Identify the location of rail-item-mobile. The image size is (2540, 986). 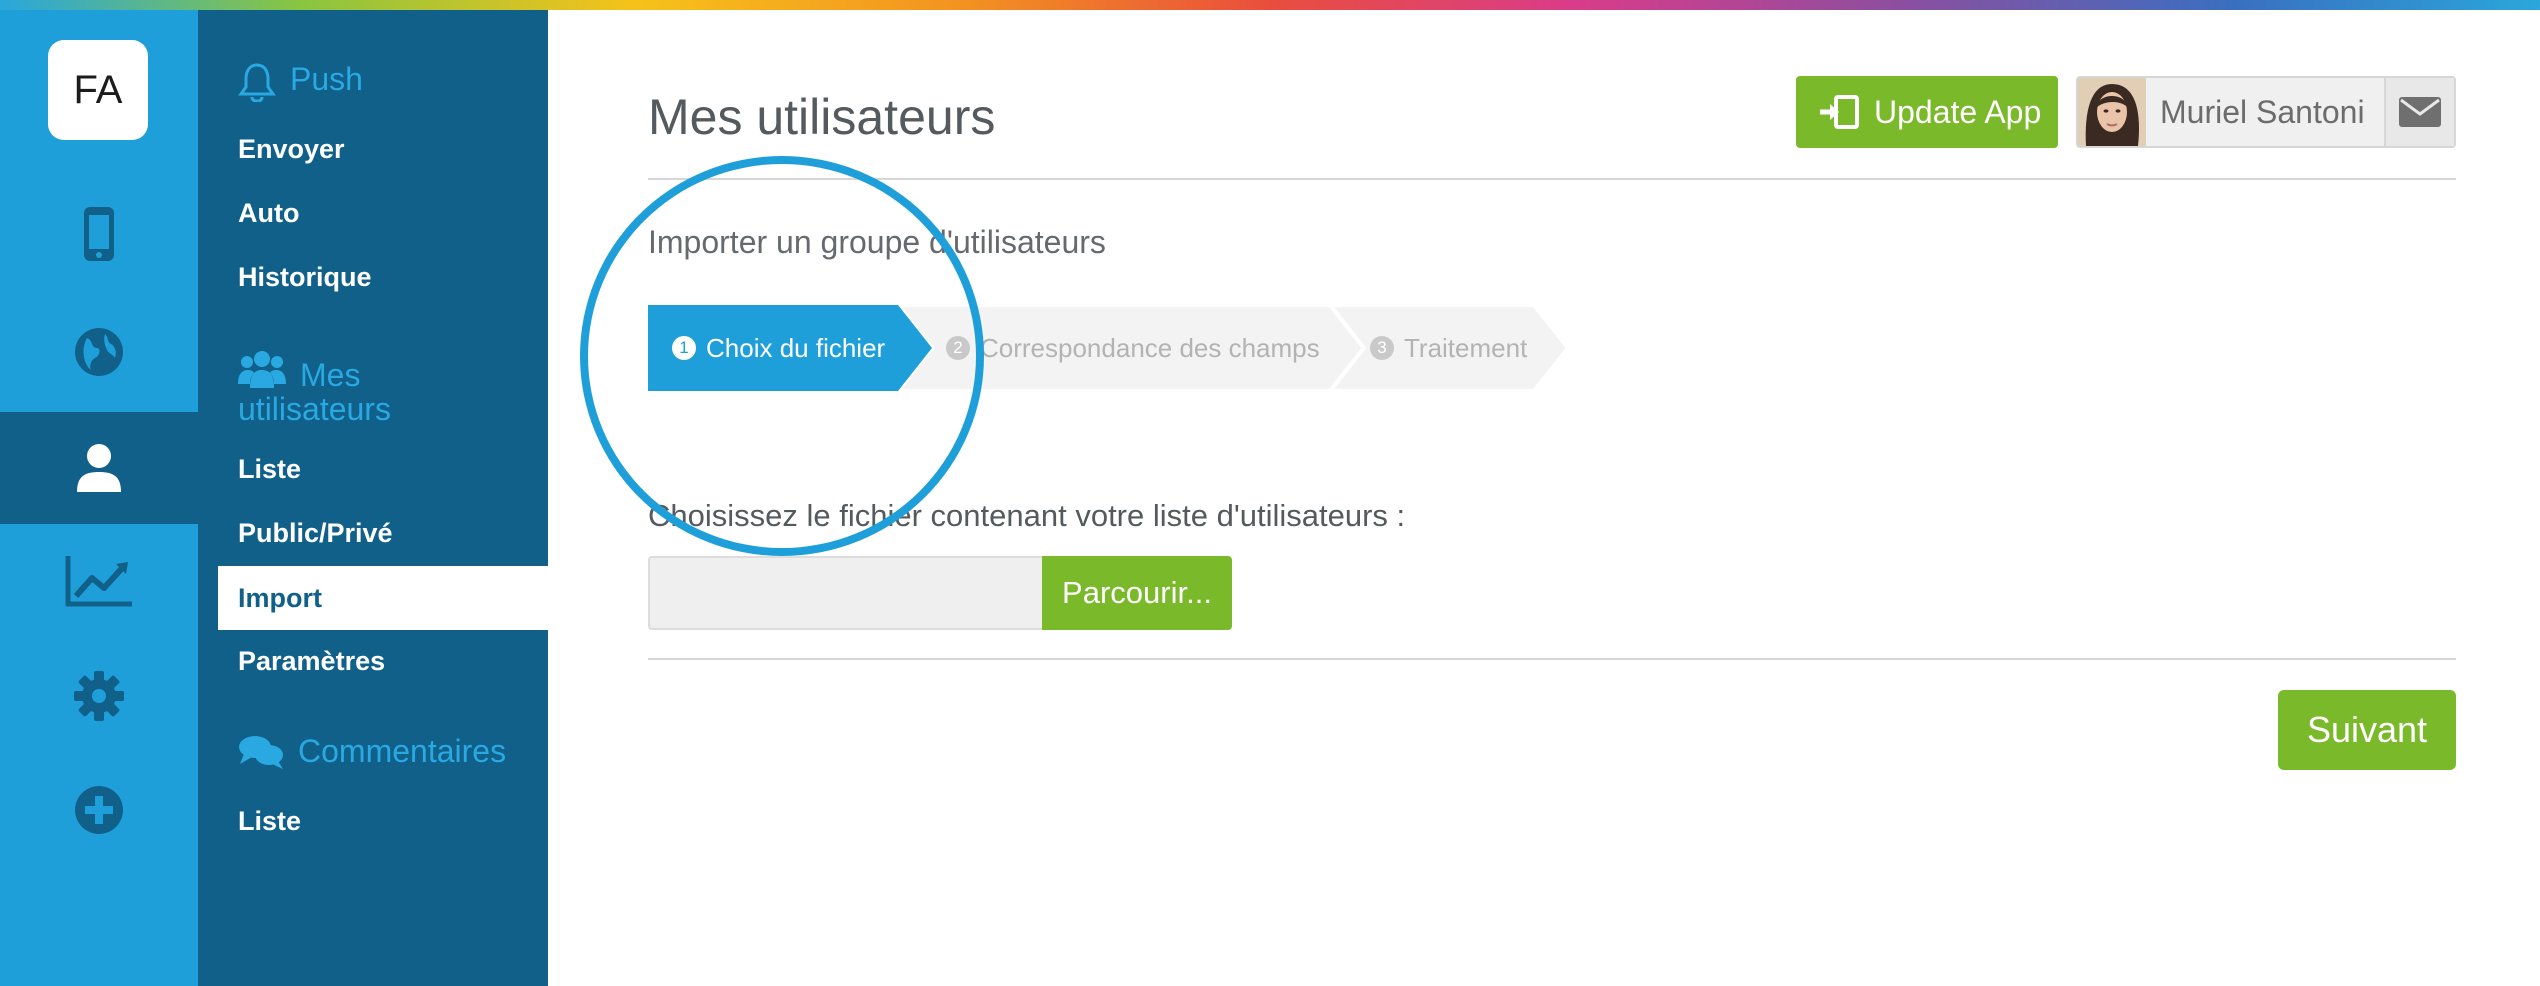
(99, 234).